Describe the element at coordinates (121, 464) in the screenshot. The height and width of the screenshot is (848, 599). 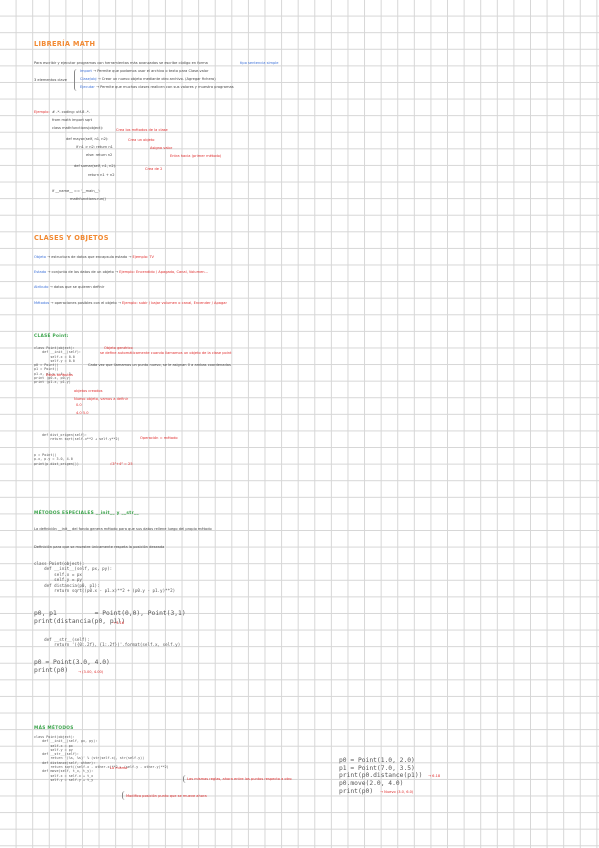
I see `point-note-result: √3²+4² = 25` at that location.